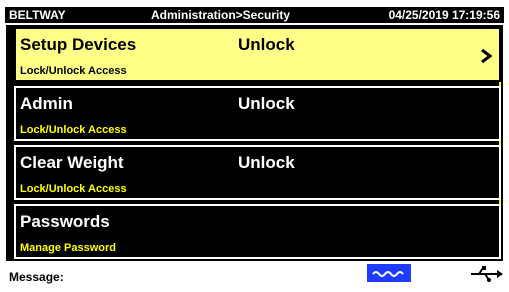  What do you see at coordinates (65, 221) in the screenshot?
I see `item-title: Passwords` at bounding box center [65, 221].